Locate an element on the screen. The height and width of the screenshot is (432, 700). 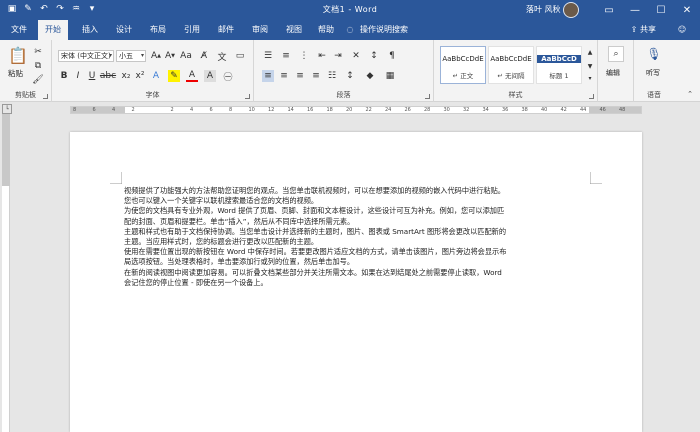
clipboard-launcher-icon is located at coordinates (45, 96).